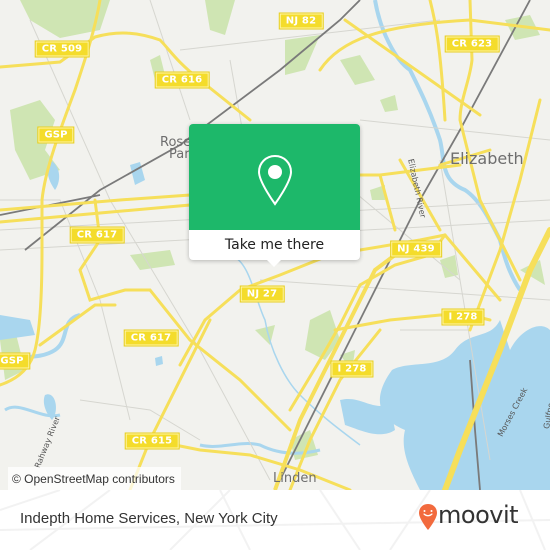 This screenshot has height=550, width=550. What do you see at coordinates (478, 515) in the screenshot?
I see `moovit-wordmark: moovit` at bounding box center [478, 515].